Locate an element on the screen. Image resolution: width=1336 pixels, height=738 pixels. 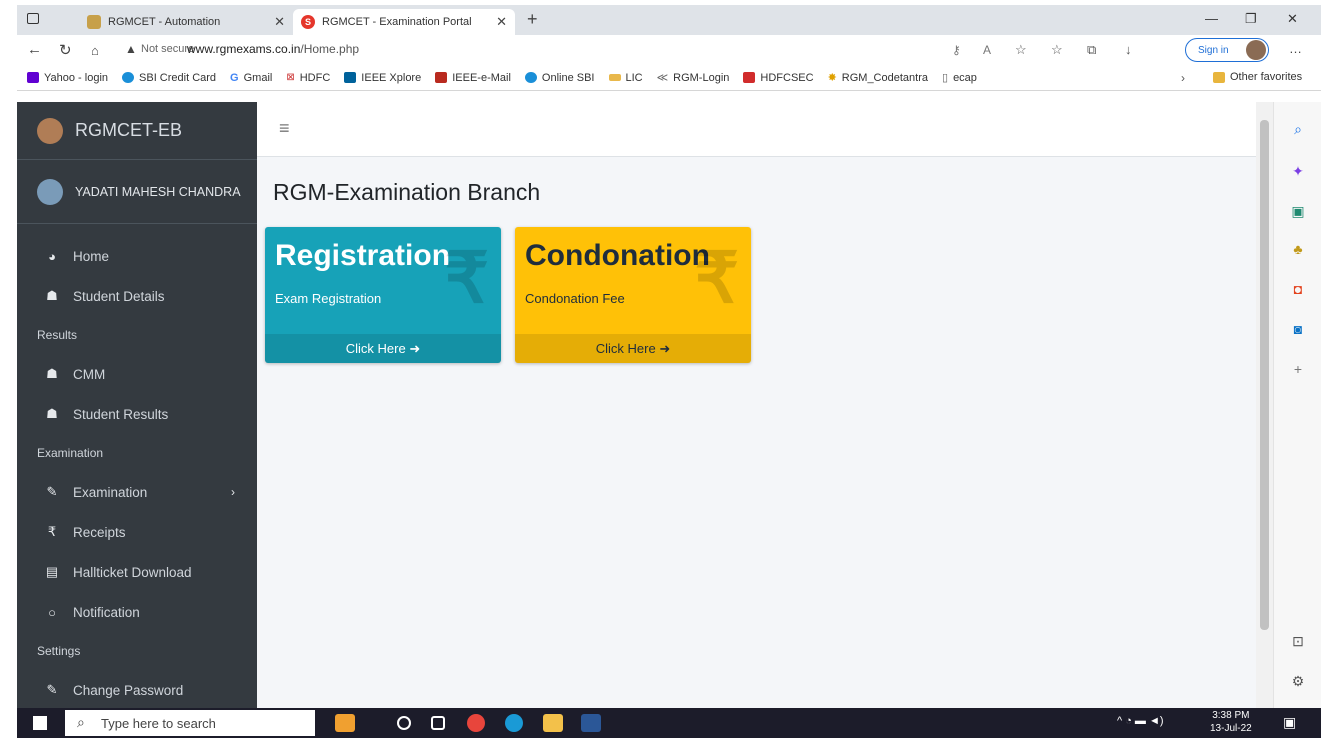
tab-actions-icon is located at coordinates (33, 18).